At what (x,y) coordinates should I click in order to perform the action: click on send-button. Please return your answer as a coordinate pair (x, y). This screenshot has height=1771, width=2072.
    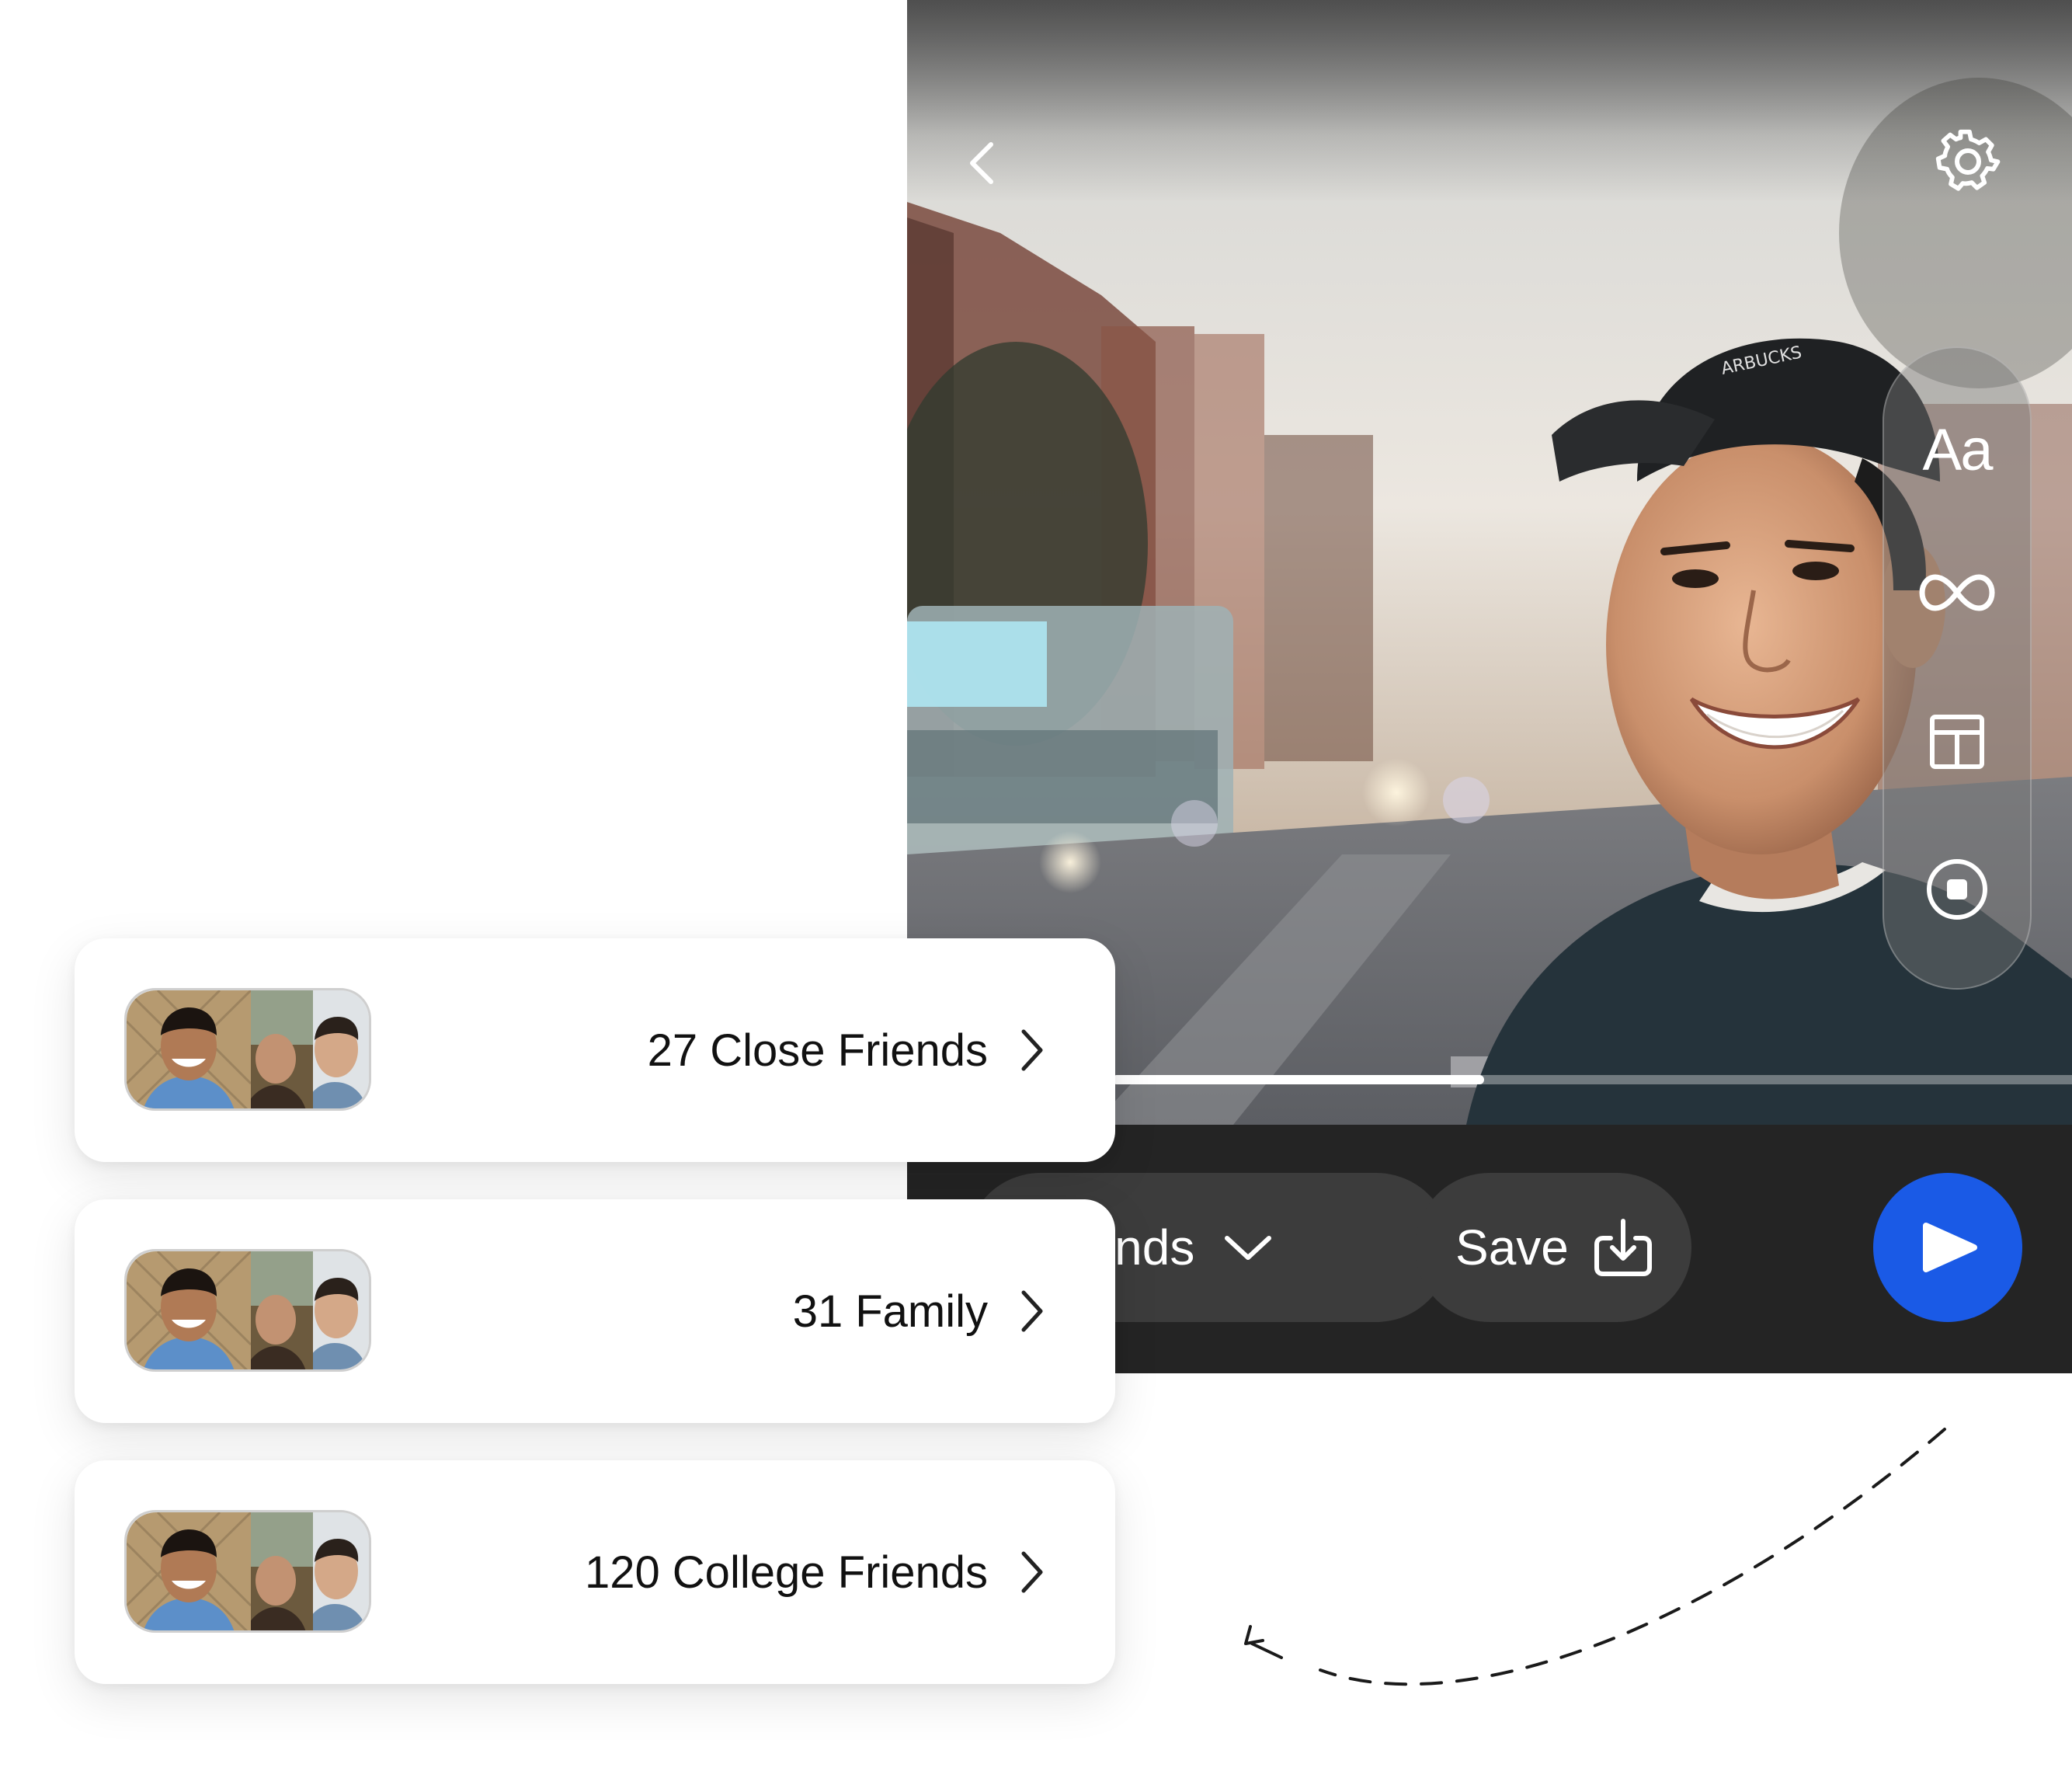
    Looking at the image, I should click on (1947, 1247).